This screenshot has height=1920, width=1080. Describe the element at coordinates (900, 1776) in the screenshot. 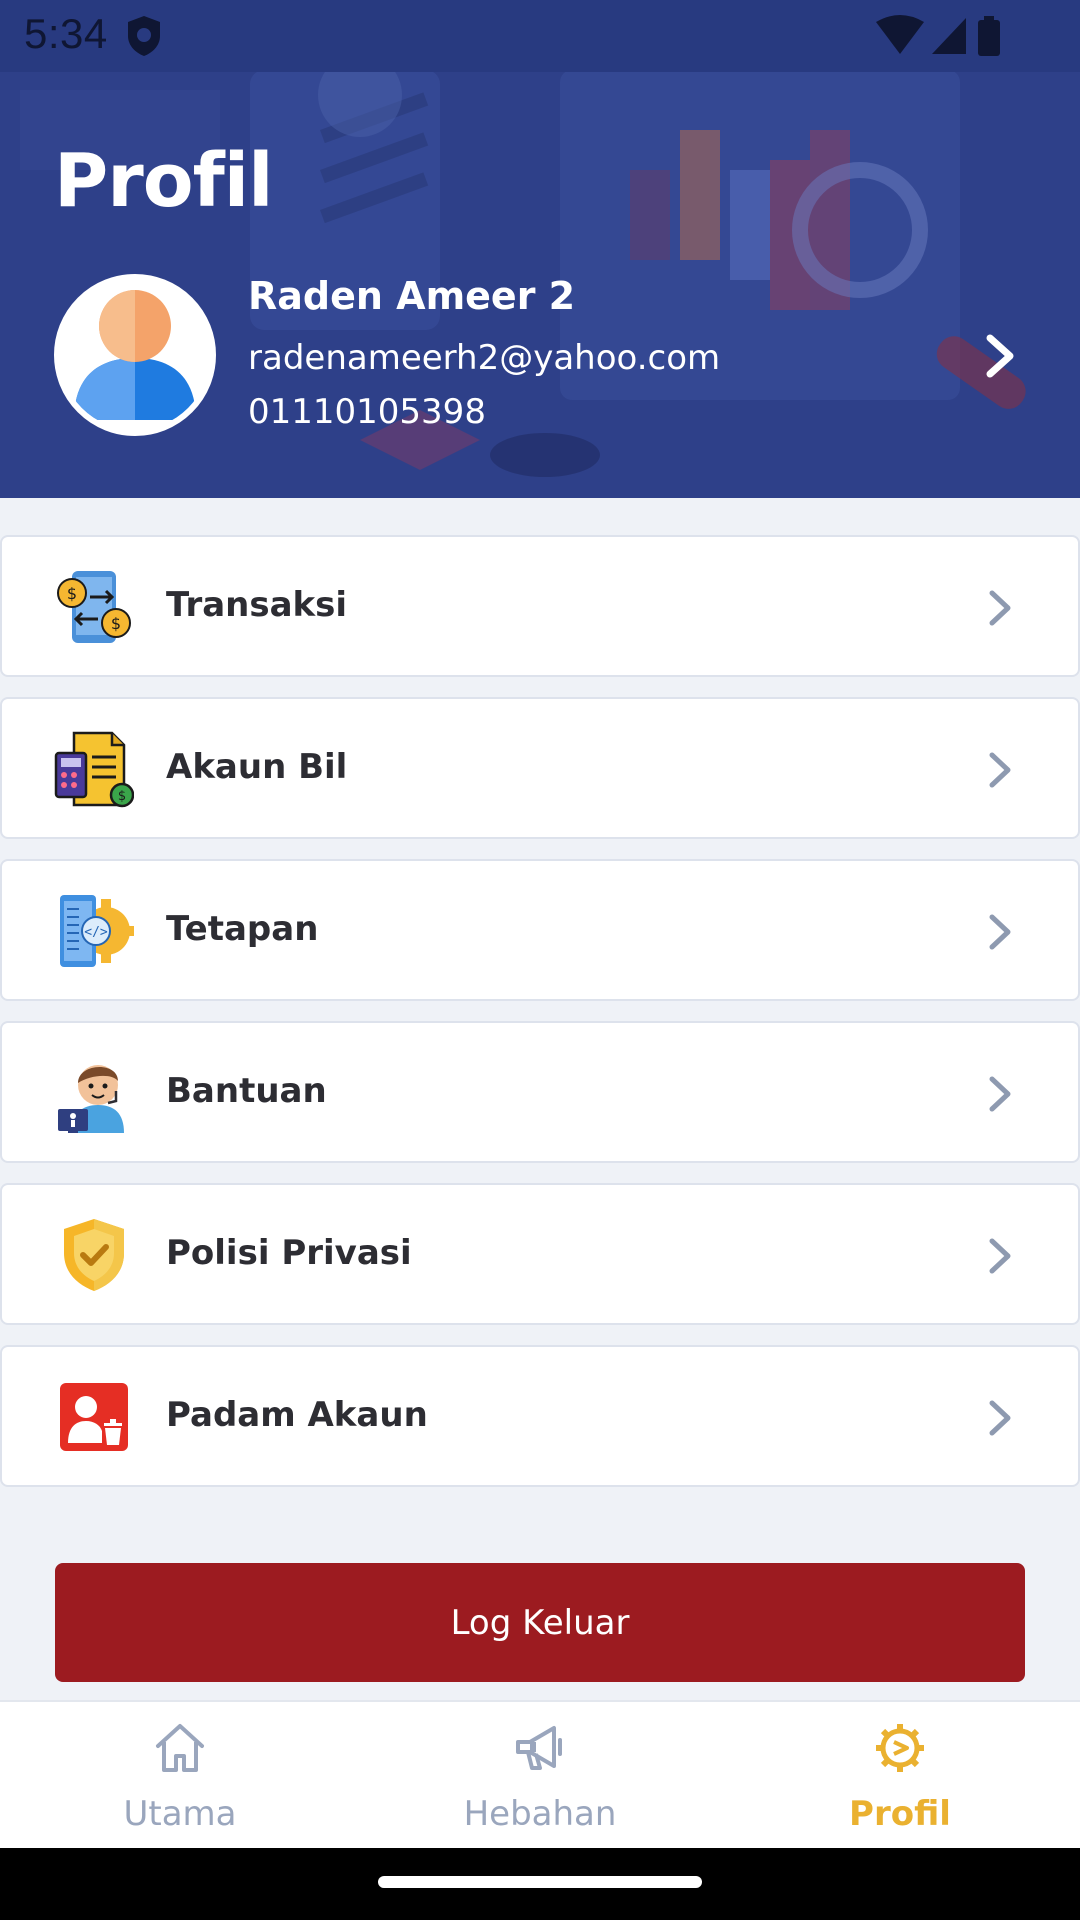

I see `nav-item-profil: Profil` at that location.